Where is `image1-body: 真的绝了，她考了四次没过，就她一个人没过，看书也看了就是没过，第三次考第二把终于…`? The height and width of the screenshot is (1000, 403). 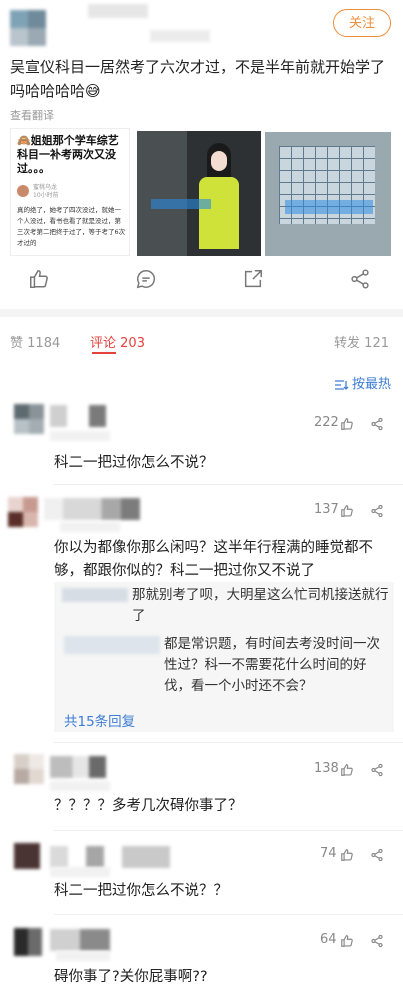 image1-body: 真的绝了，她考了四次没过，就她一个人没过，看书也看了就是没过，第三次考第二把终于… is located at coordinates (71, 226).